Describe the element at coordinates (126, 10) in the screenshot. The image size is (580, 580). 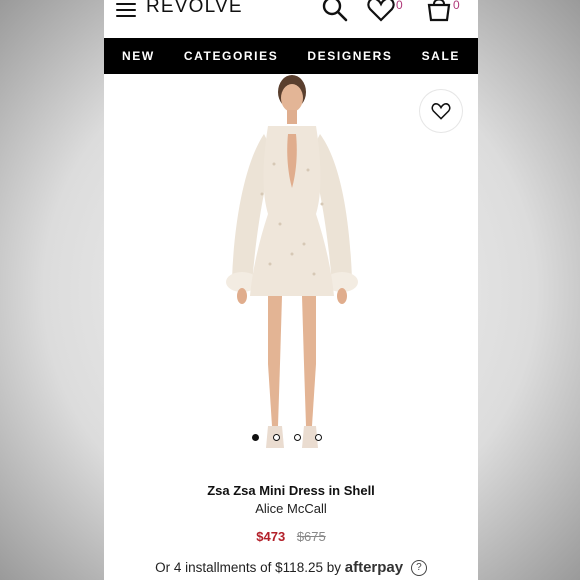
I see `menu-icon` at that location.